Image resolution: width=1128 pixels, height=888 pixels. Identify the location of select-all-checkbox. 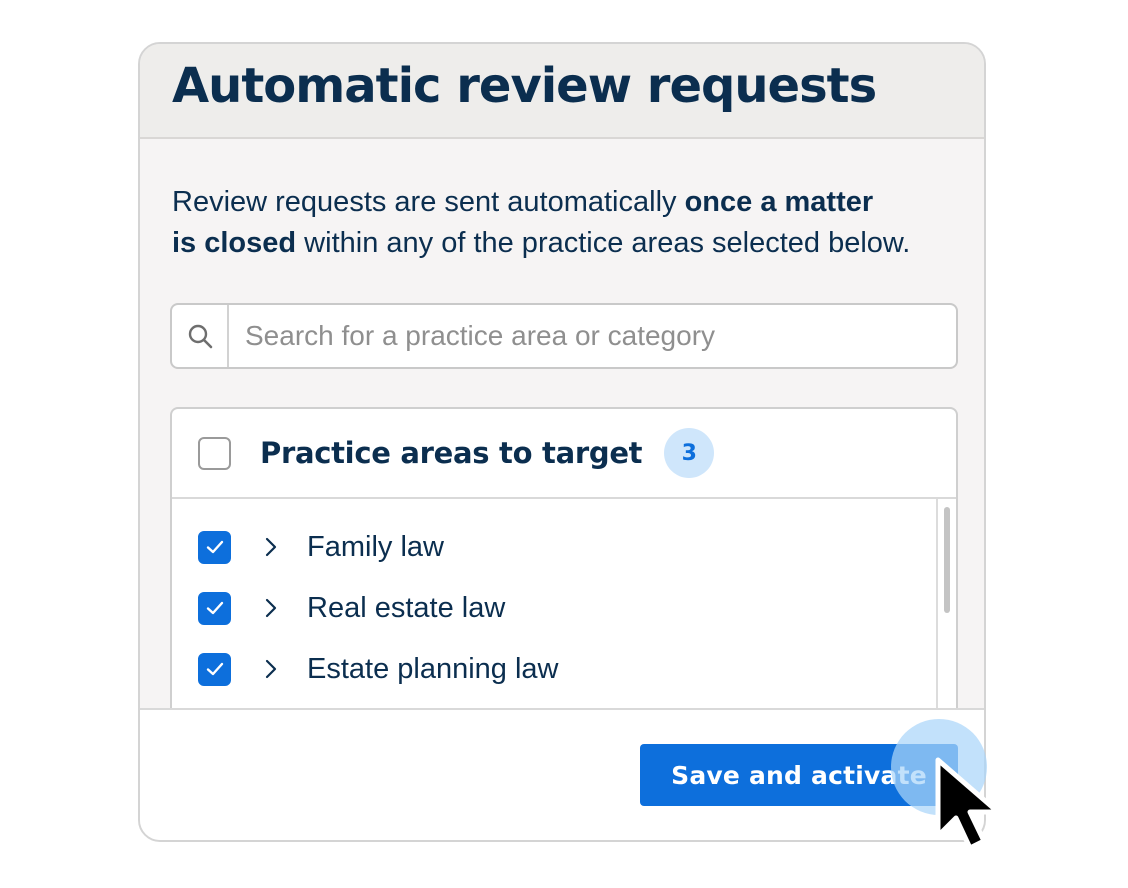
(214, 453).